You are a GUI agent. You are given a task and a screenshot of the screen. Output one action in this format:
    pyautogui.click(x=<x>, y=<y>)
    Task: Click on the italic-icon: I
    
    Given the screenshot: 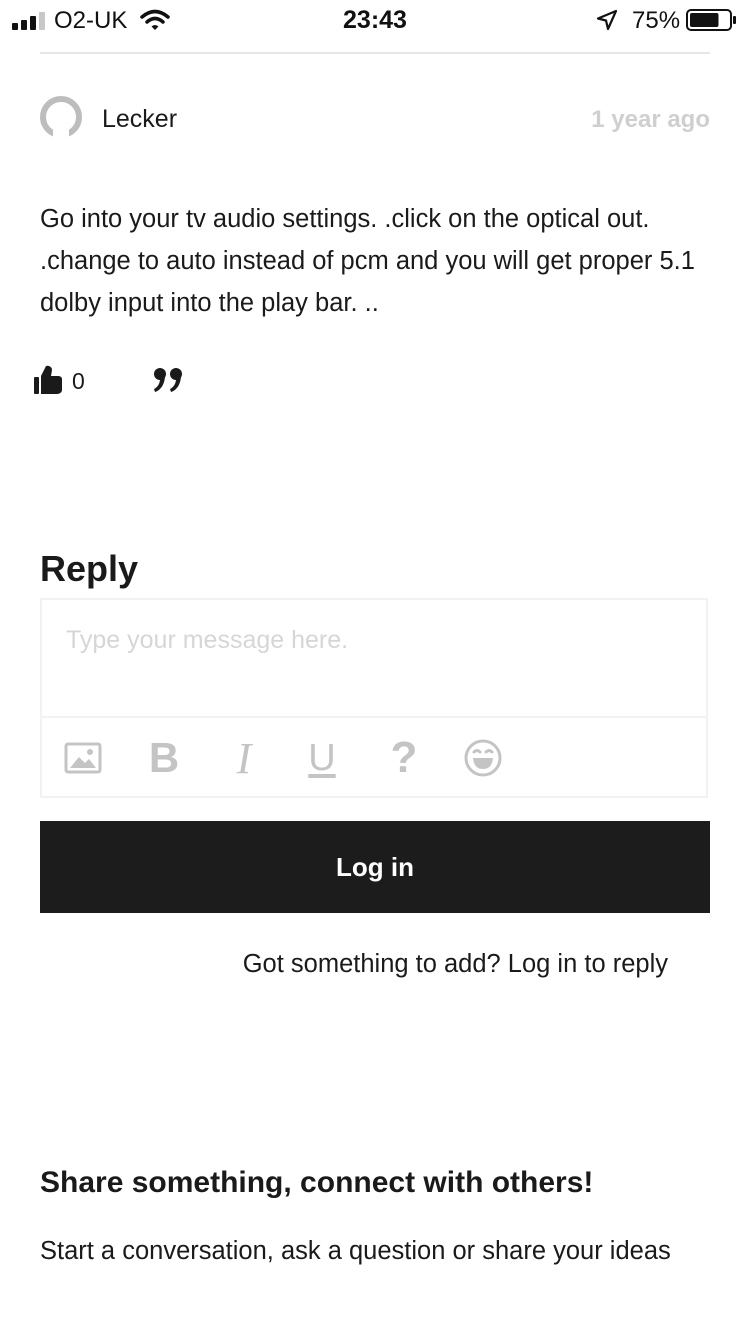 What is the action you would take?
    pyautogui.click(x=244, y=758)
    